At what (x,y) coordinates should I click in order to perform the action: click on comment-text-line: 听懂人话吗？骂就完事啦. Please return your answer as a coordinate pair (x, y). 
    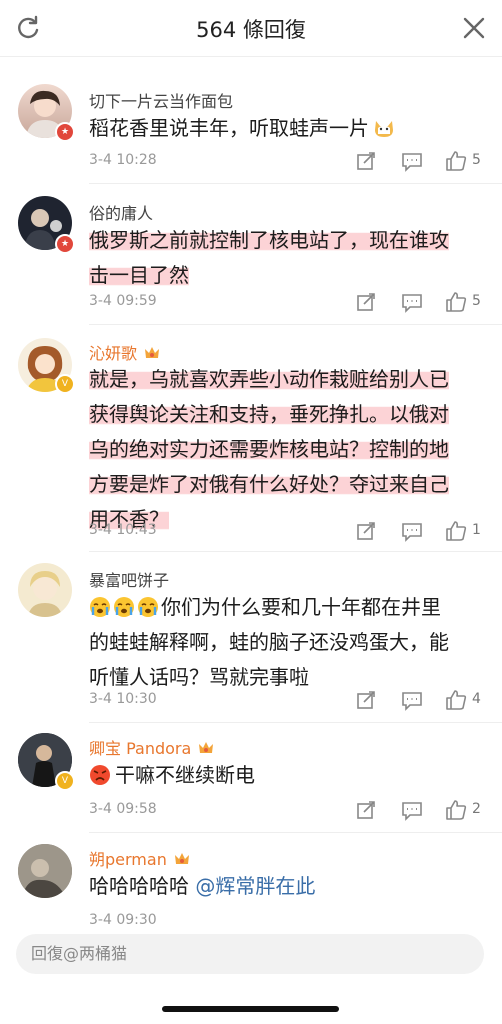
    Looking at the image, I should click on (199, 677).